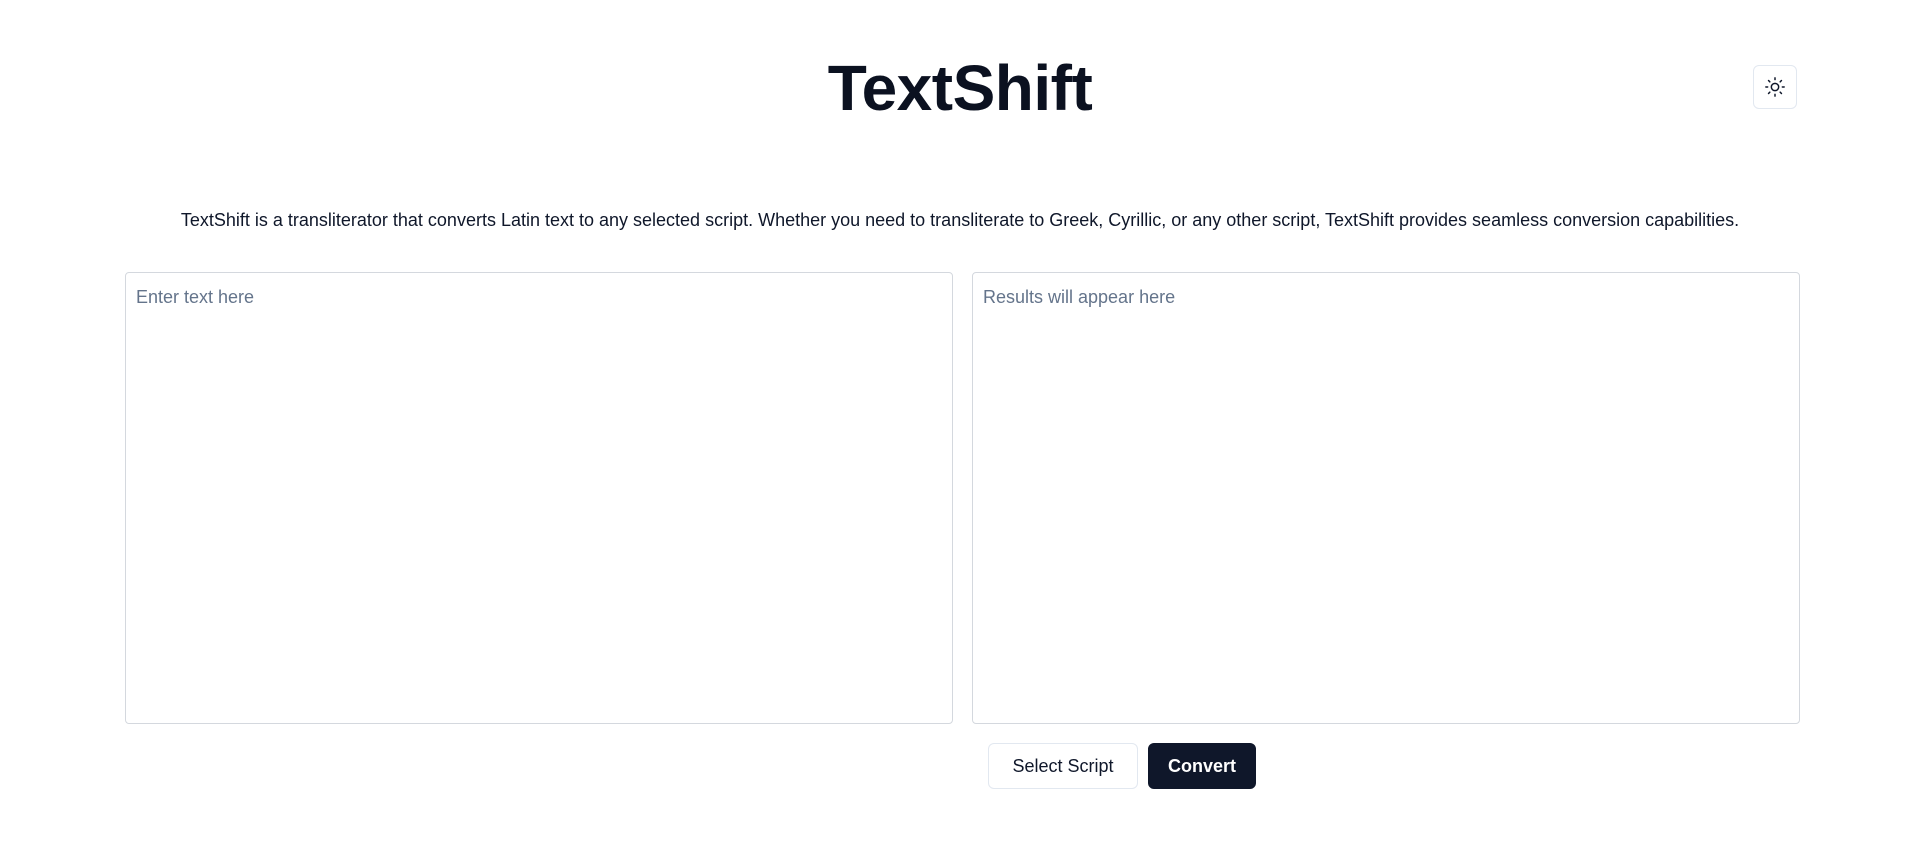 The image size is (1920, 867). What do you see at coordinates (1063, 766) in the screenshot?
I see `select-script-button: Select Script` at bounding box center [1063, 766].